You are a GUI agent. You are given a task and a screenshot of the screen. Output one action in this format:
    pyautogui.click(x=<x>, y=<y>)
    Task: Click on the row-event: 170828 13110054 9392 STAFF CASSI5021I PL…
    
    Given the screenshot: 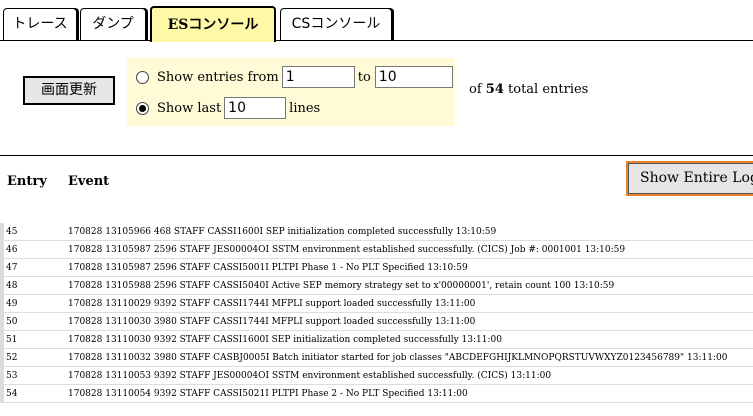 What is the action you would take?
    pyautogui.click(x=268, y=394)
    